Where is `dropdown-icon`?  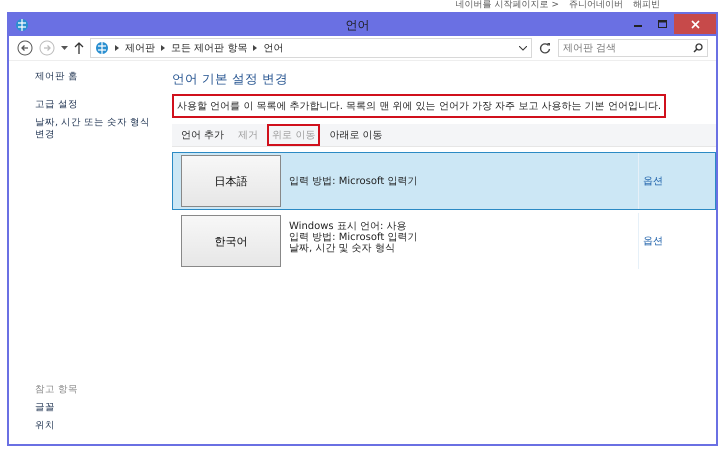
dropdown-icon is located at coordinates (64, 48).